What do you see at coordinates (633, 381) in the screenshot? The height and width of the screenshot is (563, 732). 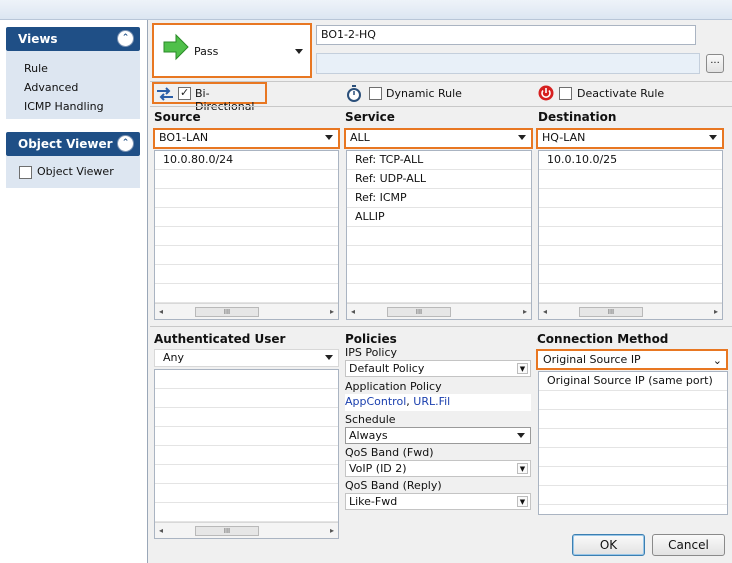 I see `list-item: Original Source IP (same port)` at bounding box center [633, 381].